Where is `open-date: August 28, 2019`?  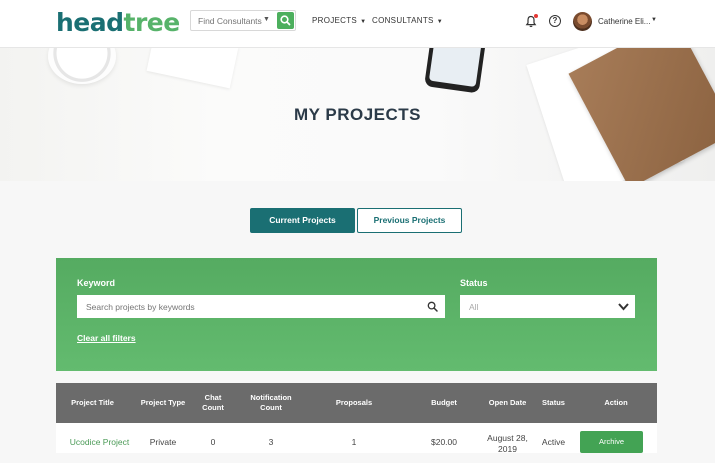 open-date: August 28, 2019 is located at coordinates (507, 443).